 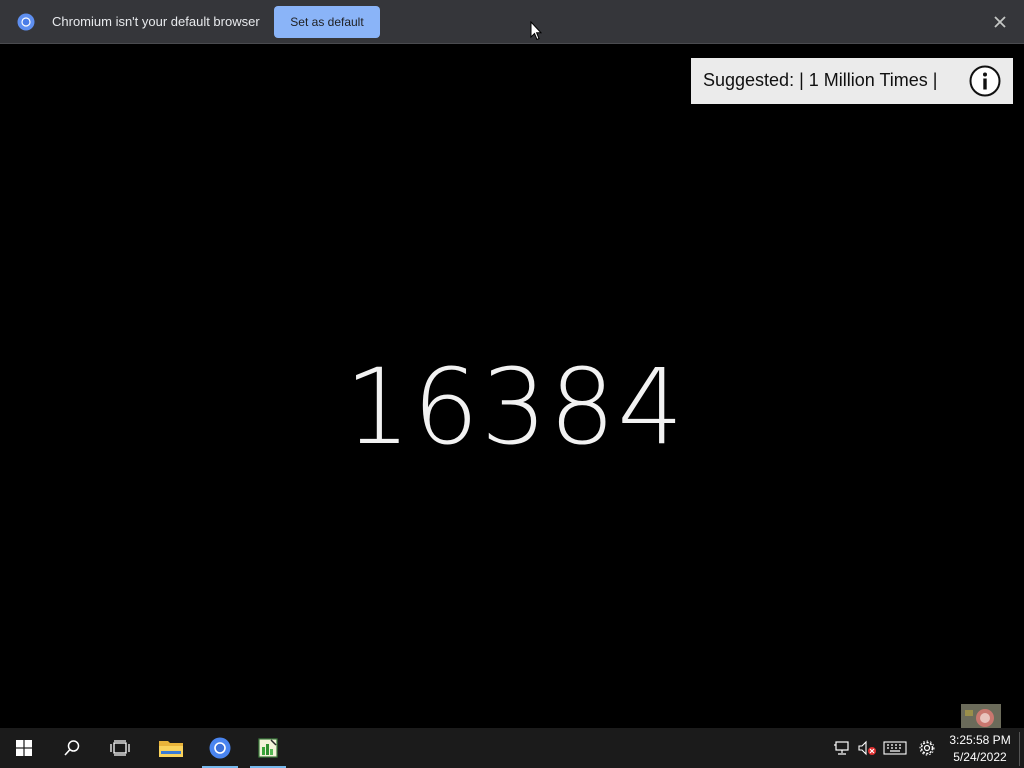 What do you see at coordinates (327, 22) in the screenshot?
I see `set-as-default-button: Set as default` at bounding box center [327, 22].